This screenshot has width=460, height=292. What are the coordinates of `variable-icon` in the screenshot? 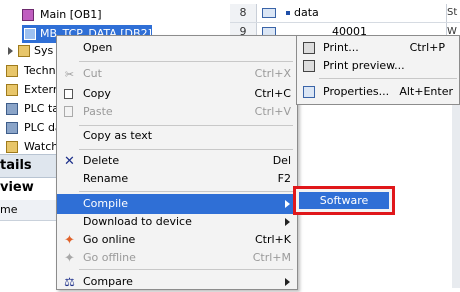 It's located at (269, 13).